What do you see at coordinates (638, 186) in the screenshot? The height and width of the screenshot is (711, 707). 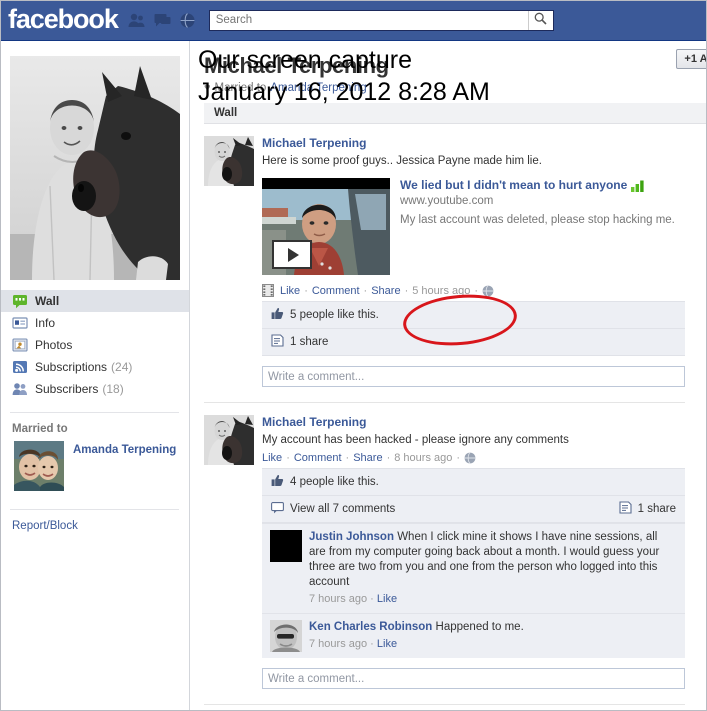 I see `green-bars-icon` at bounding box center [638, 186].